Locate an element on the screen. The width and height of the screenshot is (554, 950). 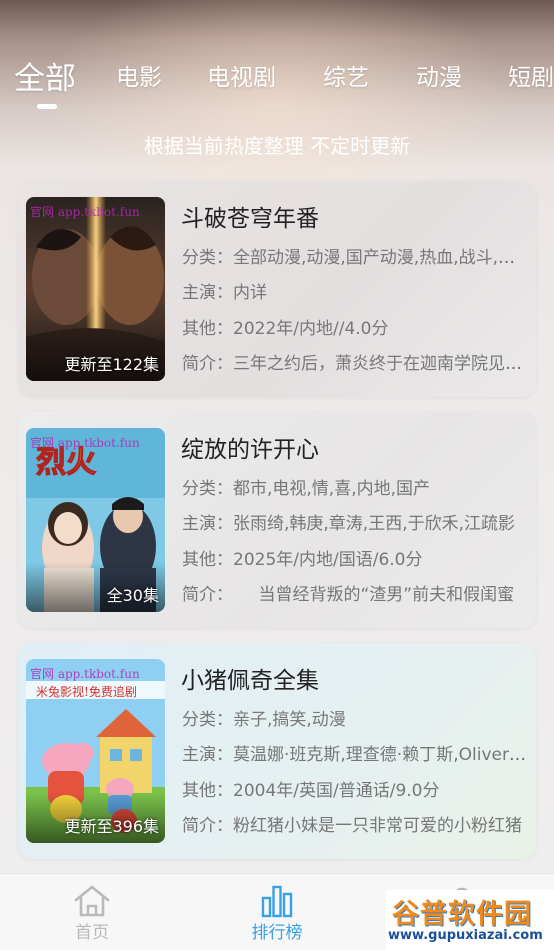
item-other: 其他：2025年/内地/国语/6.0分 is located at coordinates (355, 557).